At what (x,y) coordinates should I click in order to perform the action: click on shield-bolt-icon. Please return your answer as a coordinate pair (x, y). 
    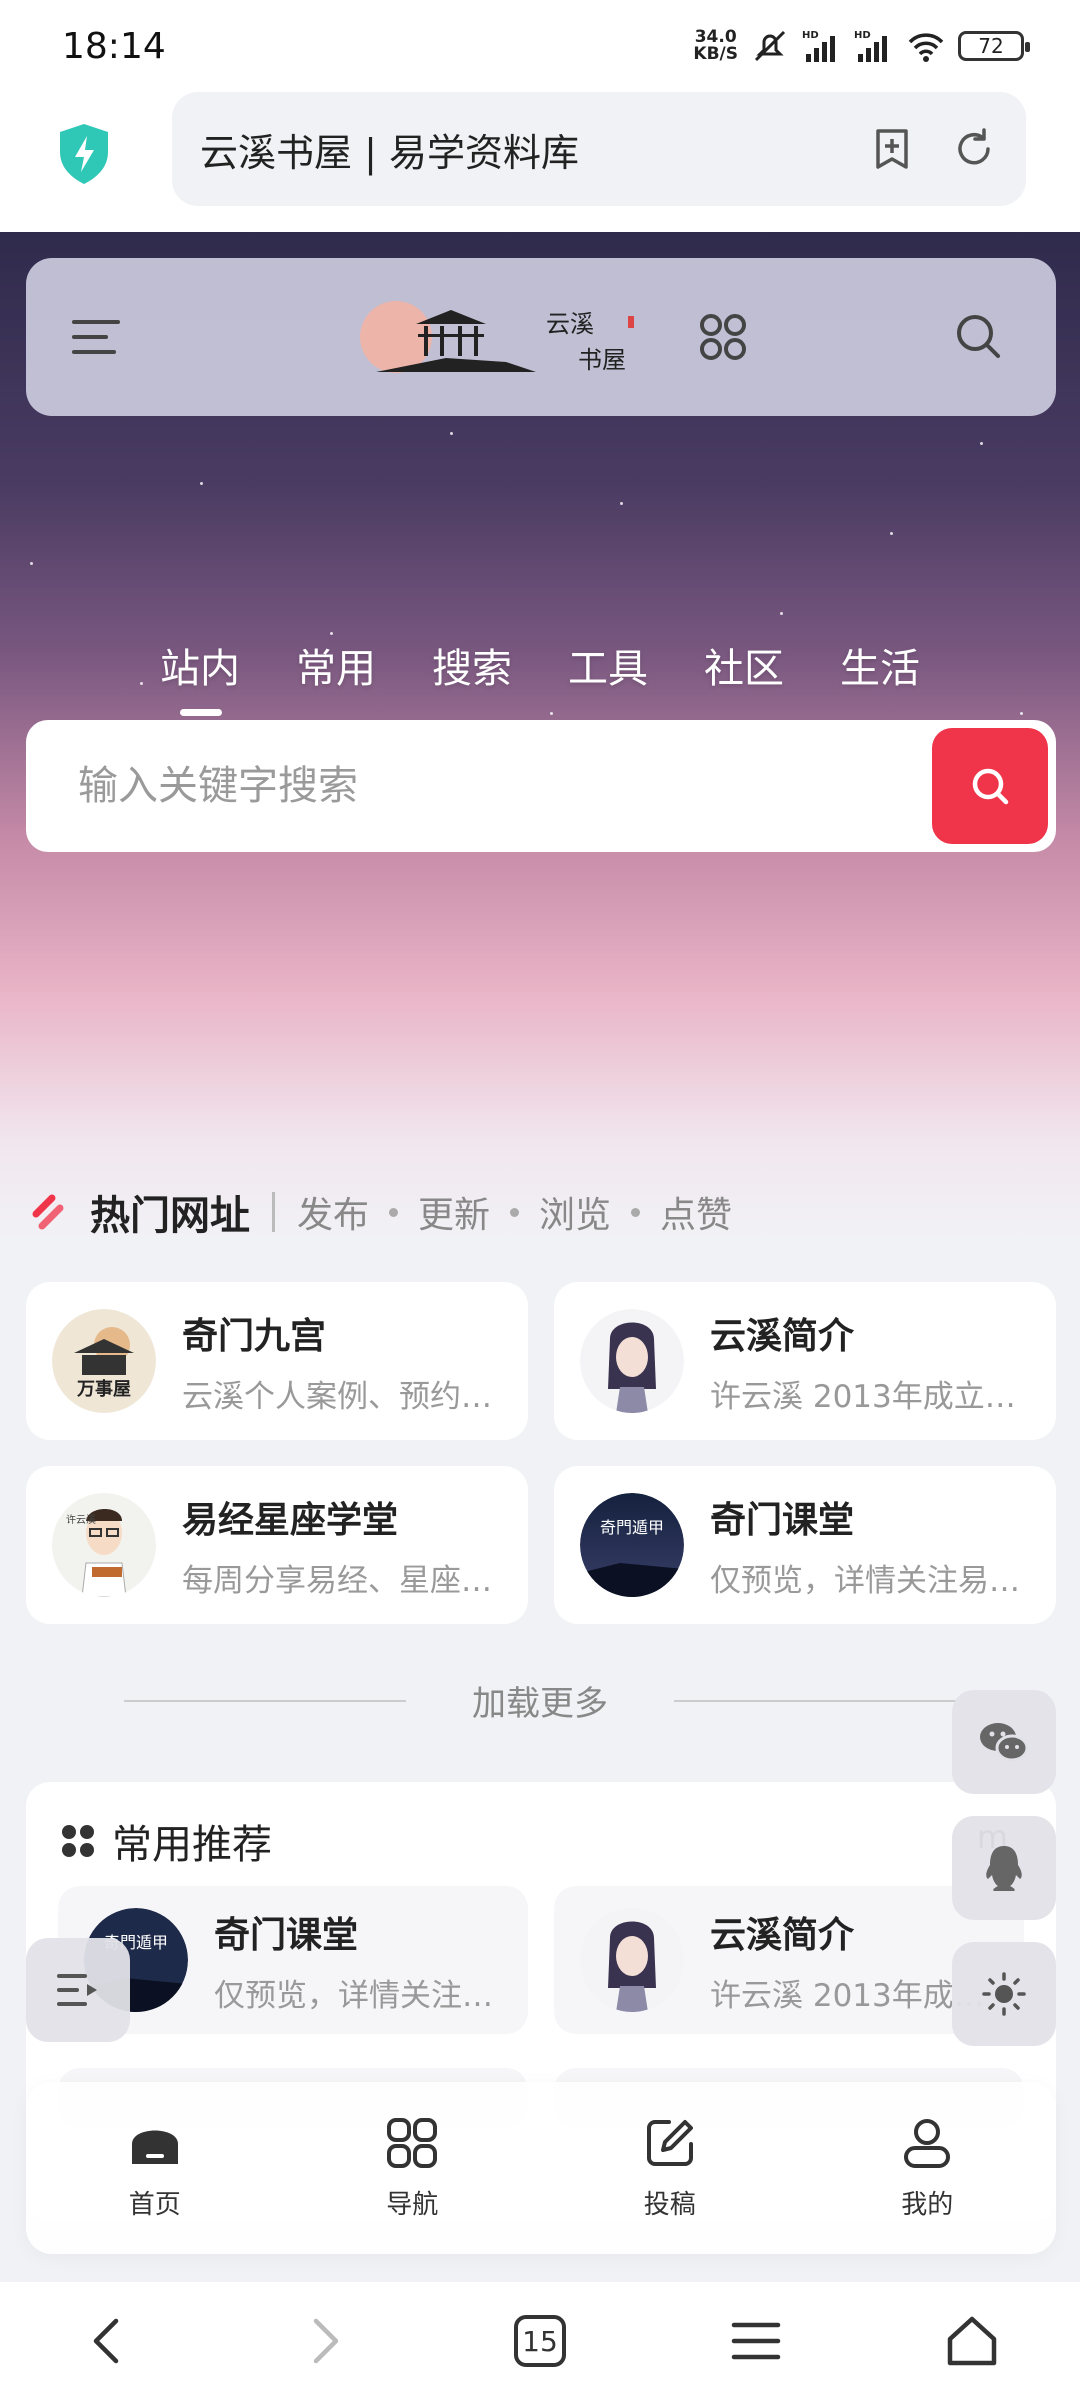
    Looking at the image, I should click on (84, 154).